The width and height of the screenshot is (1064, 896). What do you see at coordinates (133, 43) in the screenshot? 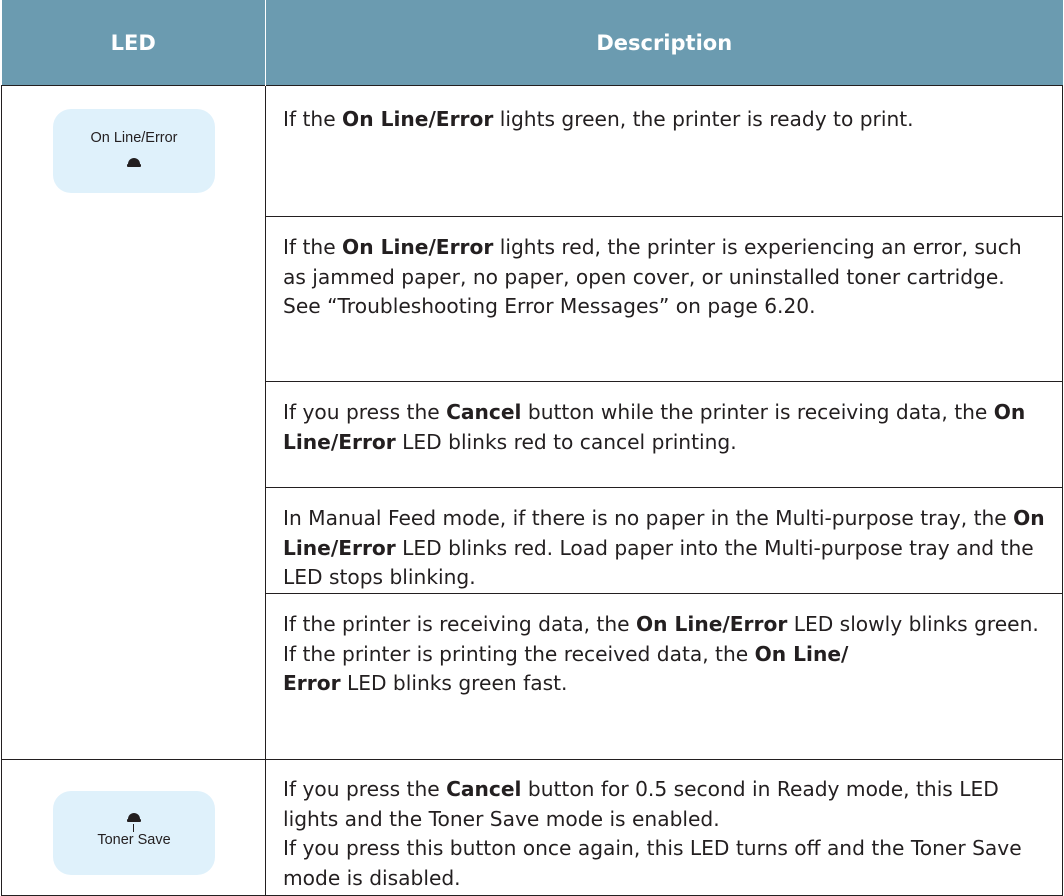
I see `header-led: LED` at bounding box center [133, 43].